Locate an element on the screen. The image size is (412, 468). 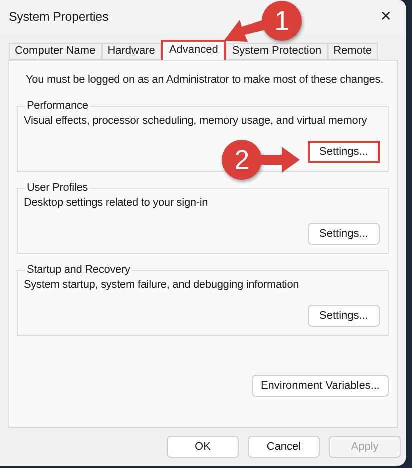
tab: System Protection is located at coordinates (277, 51).